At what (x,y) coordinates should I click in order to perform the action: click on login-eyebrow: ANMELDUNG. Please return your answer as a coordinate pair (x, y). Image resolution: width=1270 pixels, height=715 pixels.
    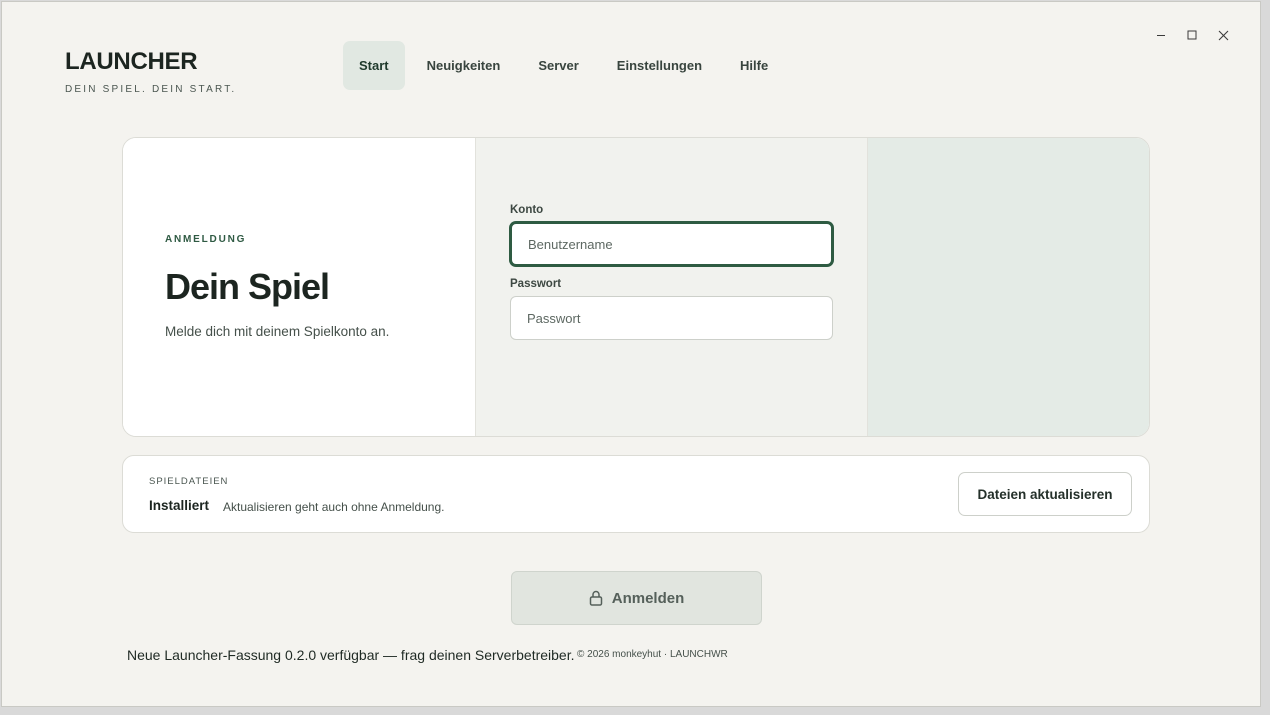
    Looking at the image, I should click on (206, 239).